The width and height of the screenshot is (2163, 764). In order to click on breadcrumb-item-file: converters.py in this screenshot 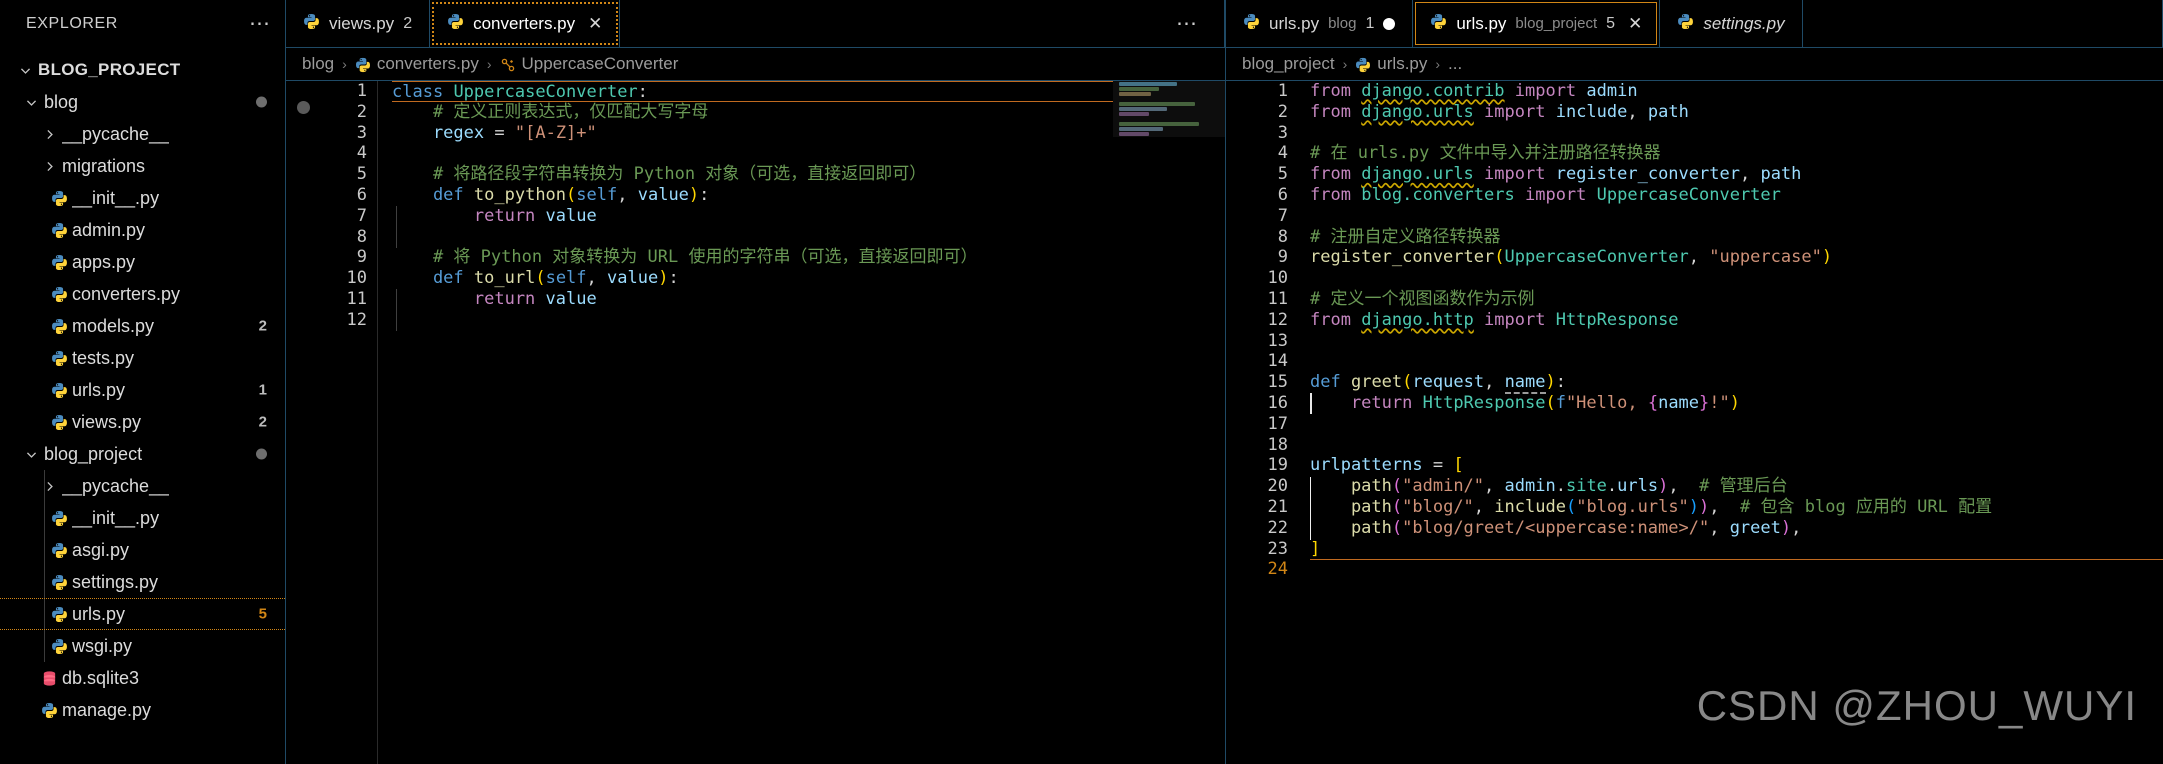, I will do `click(417, 64)`.